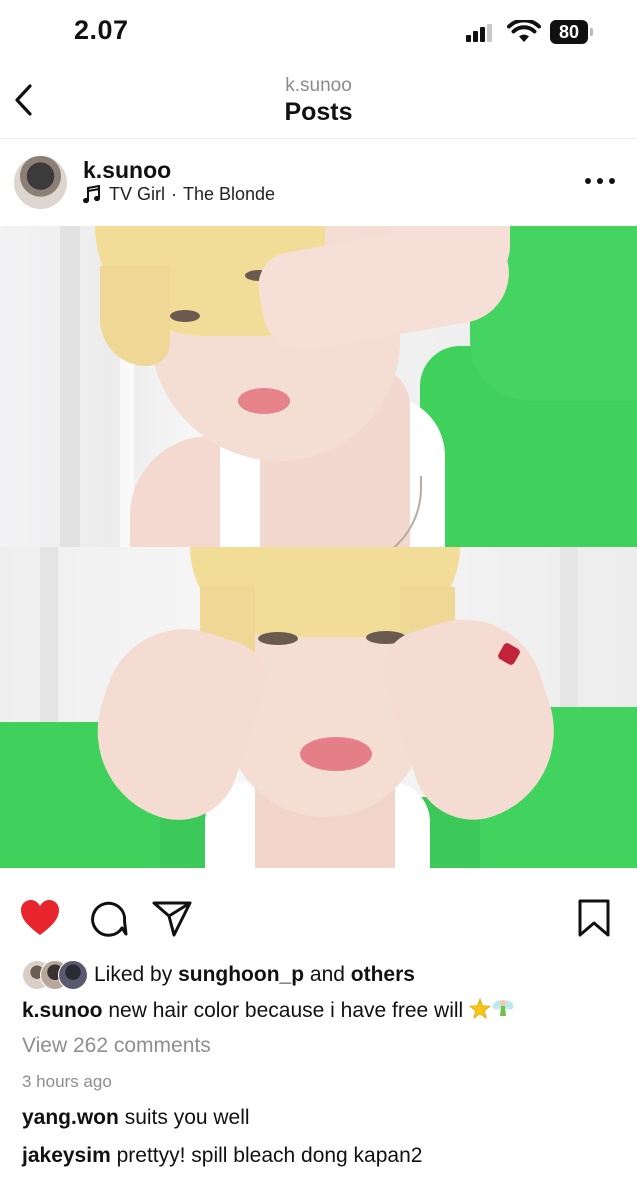 The width and height of the screenshot is (637, 1200). I want to click on fairy-emoji-icon, so click(503, 1008).